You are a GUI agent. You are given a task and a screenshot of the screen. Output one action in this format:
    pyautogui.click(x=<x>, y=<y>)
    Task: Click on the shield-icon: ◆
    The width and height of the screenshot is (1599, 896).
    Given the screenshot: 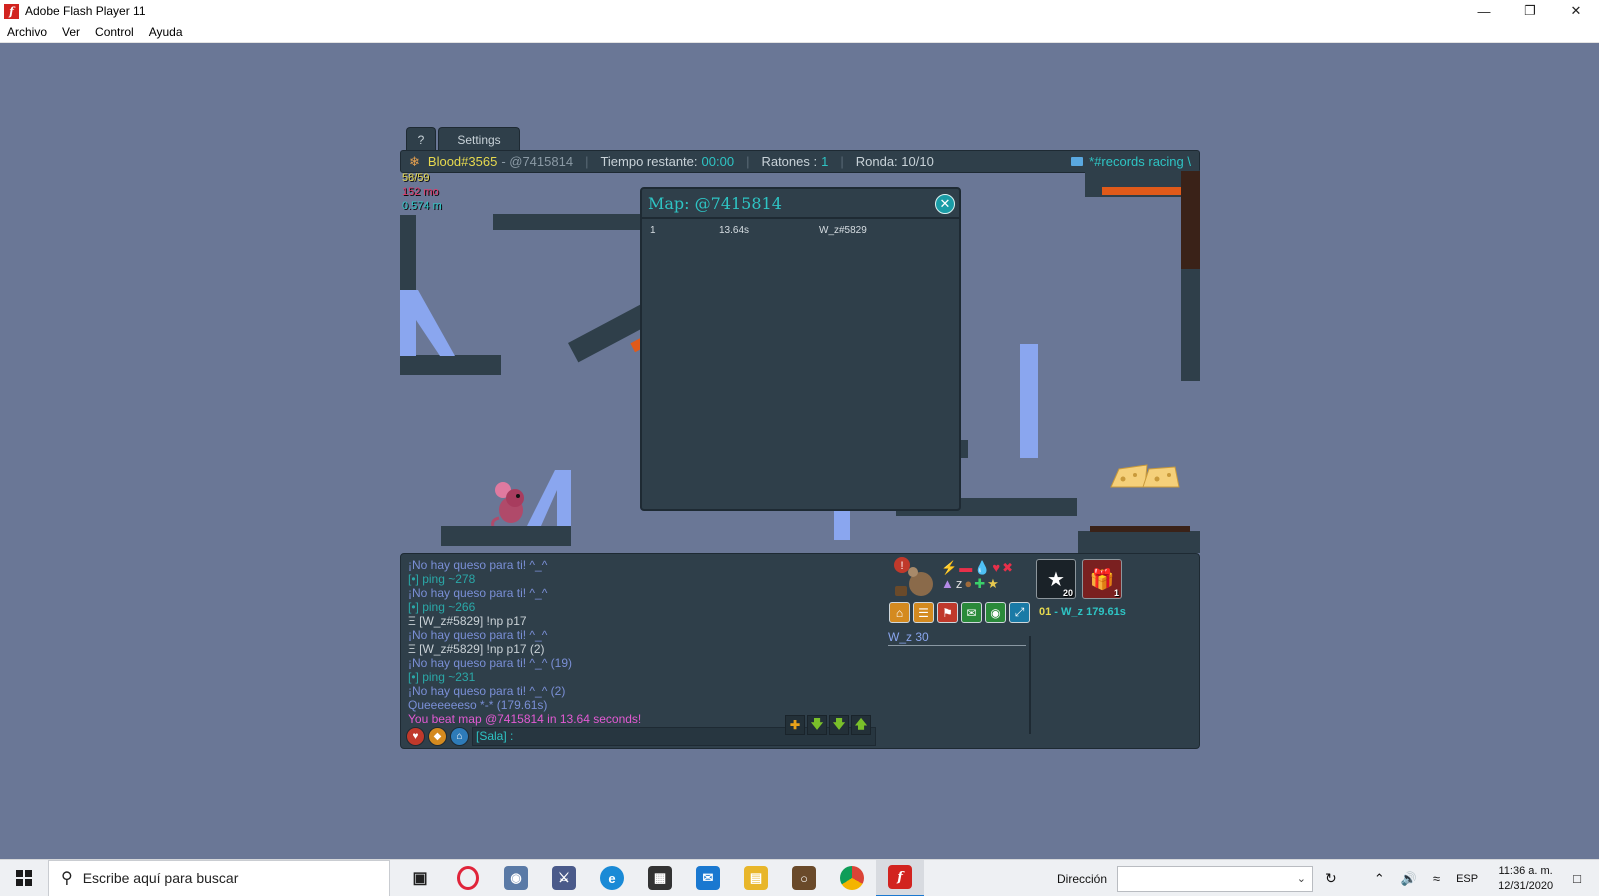 What is the action you would take?
    pyautogui.click(x=437, y=736)
    